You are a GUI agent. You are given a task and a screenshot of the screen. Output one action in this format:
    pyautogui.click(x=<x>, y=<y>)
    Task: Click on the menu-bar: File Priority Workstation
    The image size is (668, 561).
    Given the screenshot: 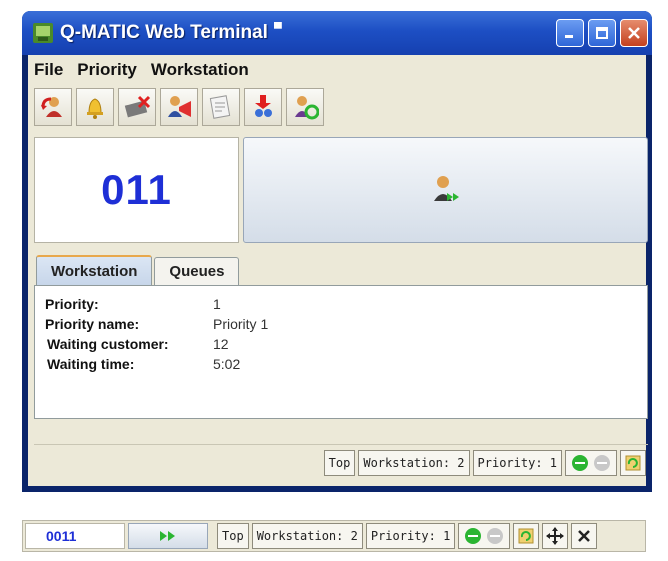 What is the action you would take?
    pyautogui.click(x=337, y=70)
    